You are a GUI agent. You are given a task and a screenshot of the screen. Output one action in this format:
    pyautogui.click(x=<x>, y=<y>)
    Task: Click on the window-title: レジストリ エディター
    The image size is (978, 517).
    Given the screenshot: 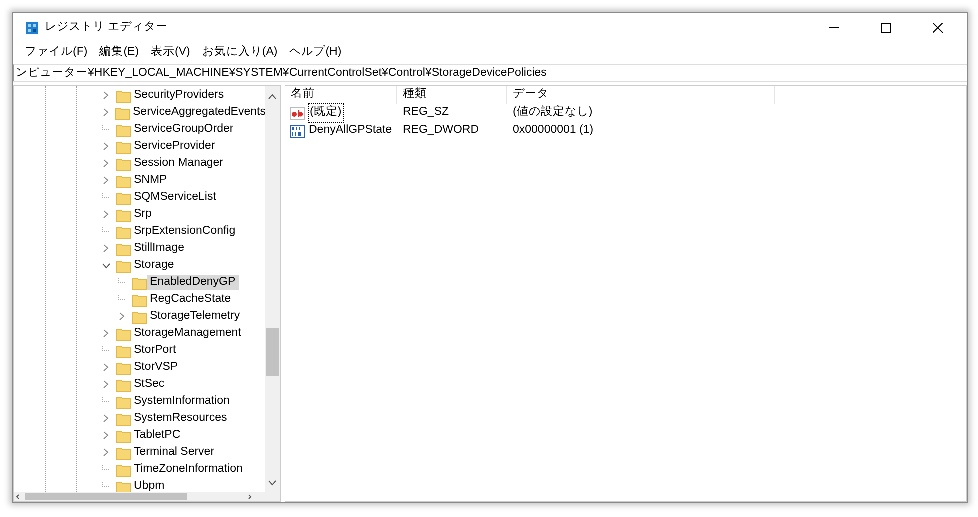 What is the action you would take?
    pyautogui.click(x=106, y=28)
    